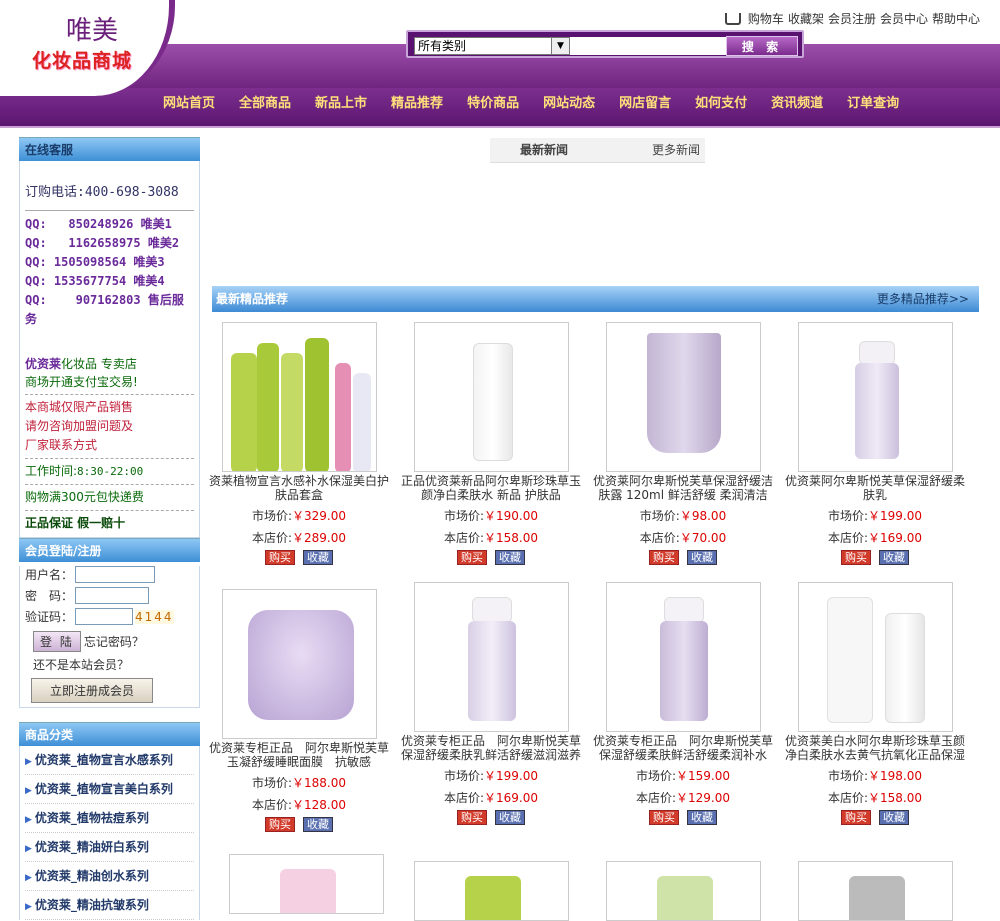 The width and height of the screenshot is (1000, 921). I want to click on product-name: 优资莱美白水阿尔卑斯珍珠草玉颜净白柔肤水去黄气抗氧化正品保湿, so click(875, 748).